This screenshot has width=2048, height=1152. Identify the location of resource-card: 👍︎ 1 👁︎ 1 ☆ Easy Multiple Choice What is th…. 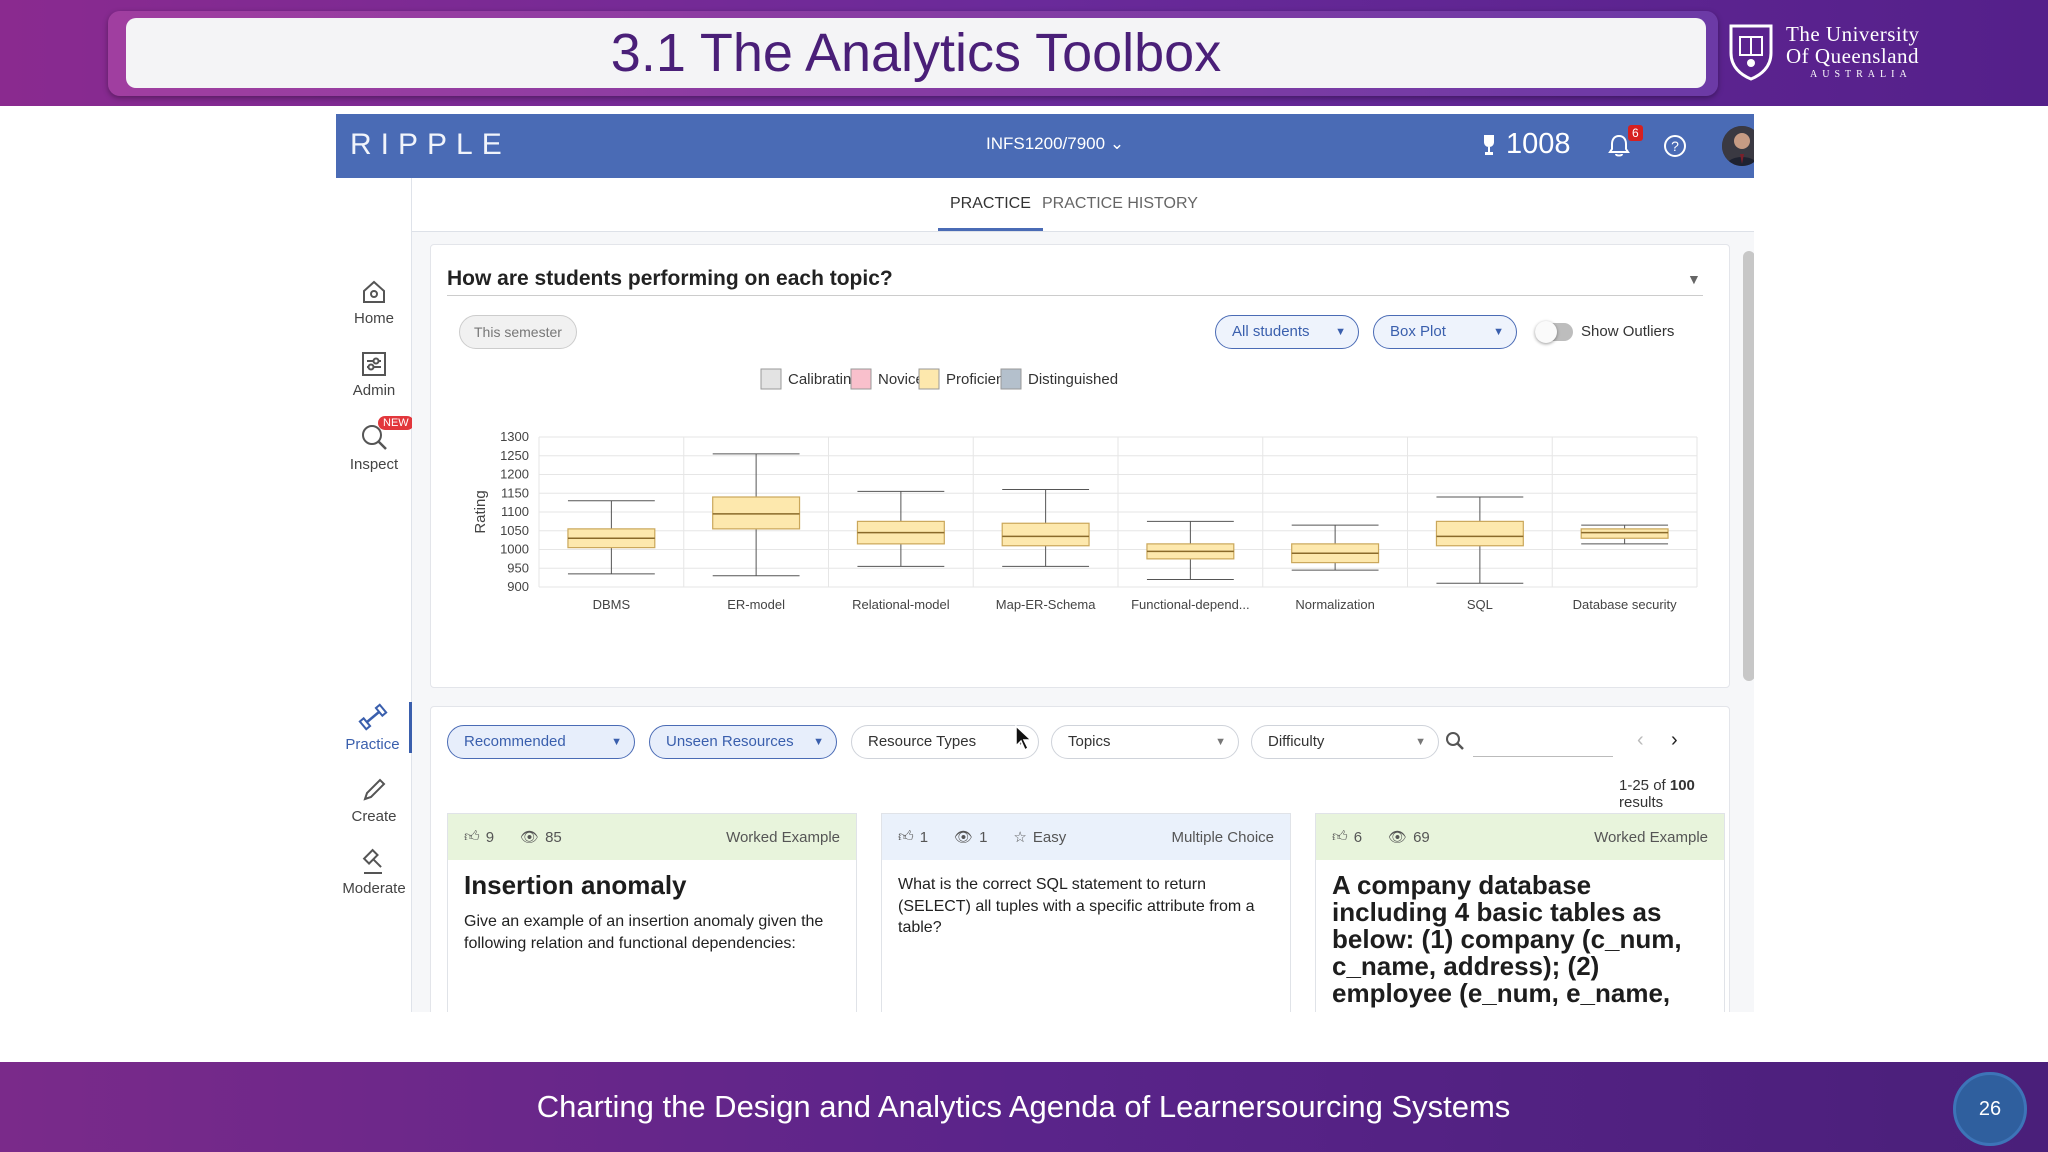
(1086, 912).